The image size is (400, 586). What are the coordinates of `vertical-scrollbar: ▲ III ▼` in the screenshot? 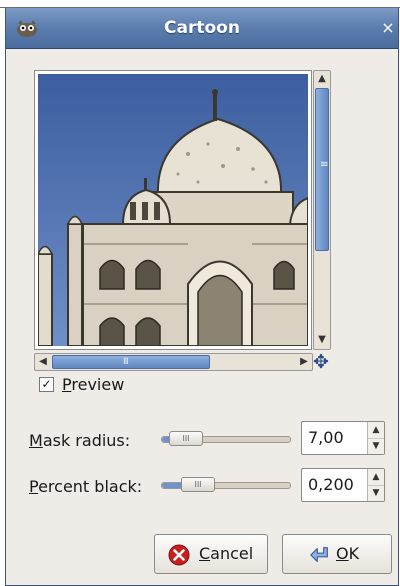 It's located at (322, 210).